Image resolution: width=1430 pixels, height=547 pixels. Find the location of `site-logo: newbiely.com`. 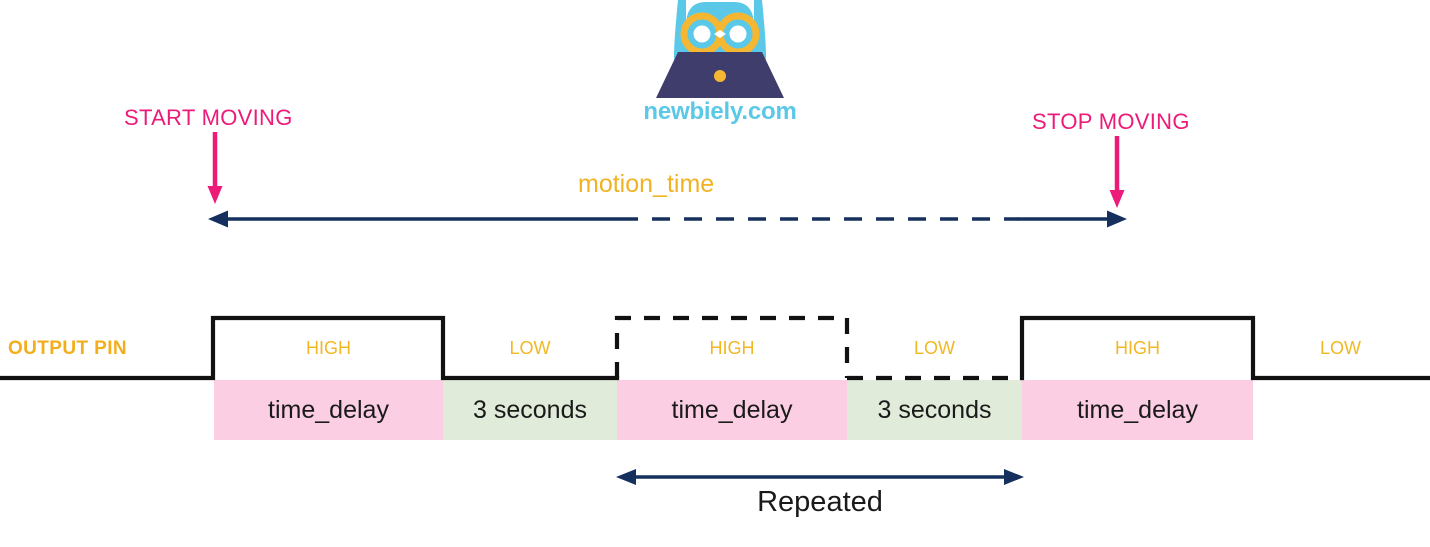

site-logo: newbiely.com is located at coordinates (720, 66).